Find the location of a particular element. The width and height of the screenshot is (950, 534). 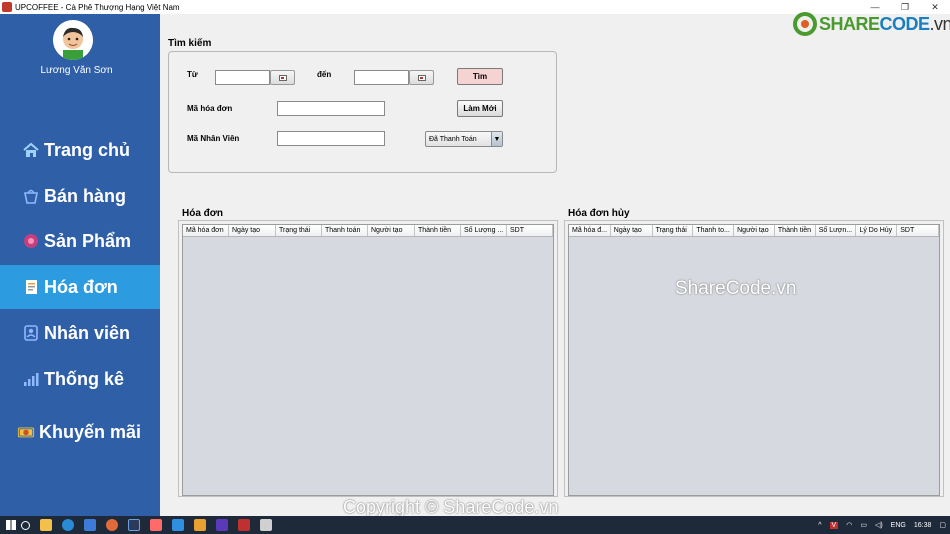

product-icon is located at coordinates (31, 241).